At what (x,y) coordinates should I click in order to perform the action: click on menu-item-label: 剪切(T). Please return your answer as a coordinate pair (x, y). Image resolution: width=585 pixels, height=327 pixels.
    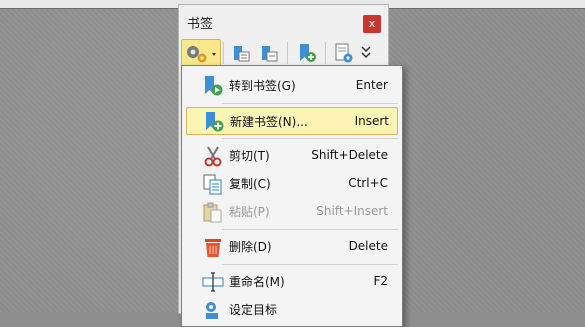
    Looking at the image, I should click on (249, 155).